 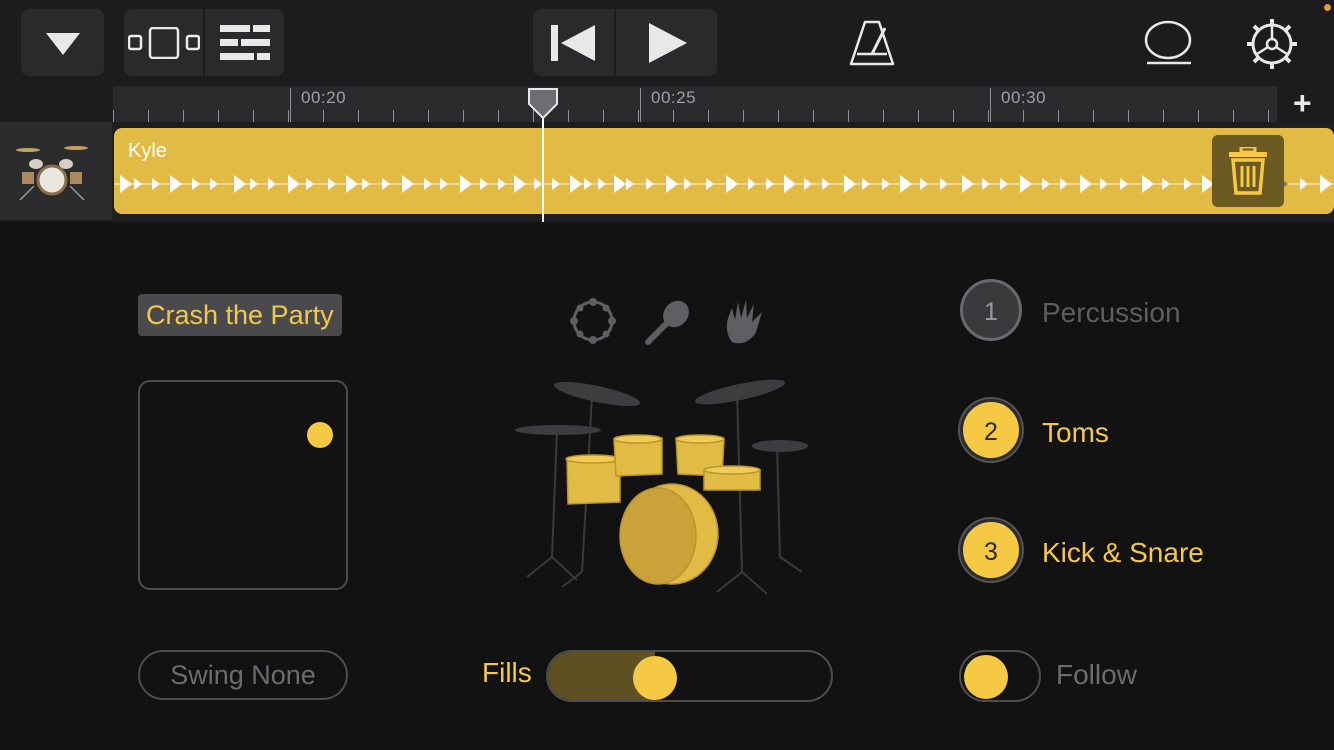 I want to click on follow-toggle, so click(x=1000, y=676).